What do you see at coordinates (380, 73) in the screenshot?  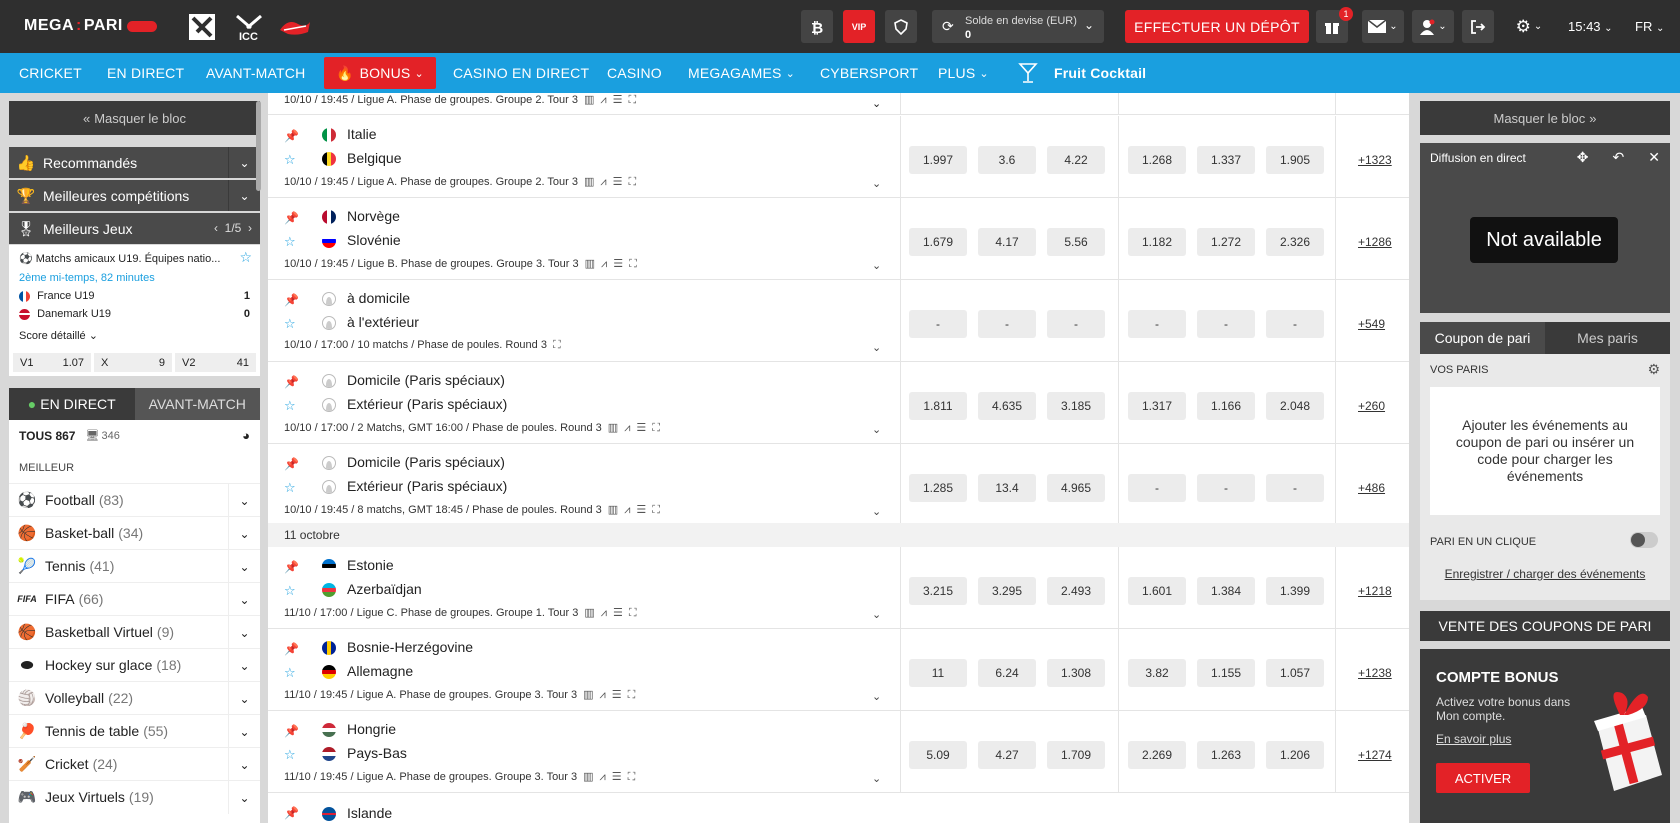 I see `nav-bonus: 🔥 BONUS ⌄` at bounding box center [380, 73].